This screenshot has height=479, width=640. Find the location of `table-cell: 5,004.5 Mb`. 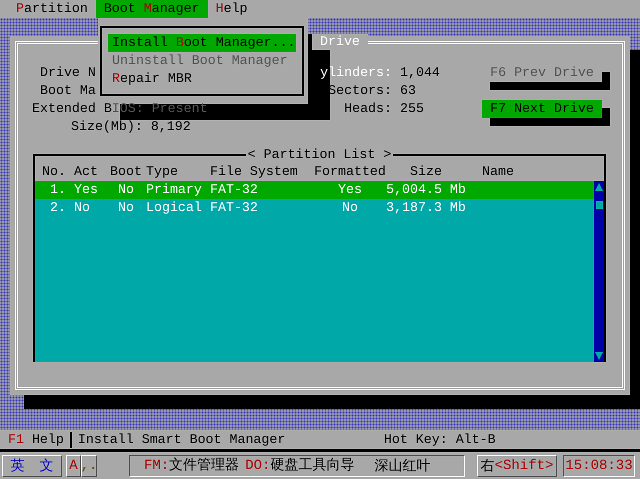

table-cell: 5,004.5 Mb is located at coordinates (426, 190).